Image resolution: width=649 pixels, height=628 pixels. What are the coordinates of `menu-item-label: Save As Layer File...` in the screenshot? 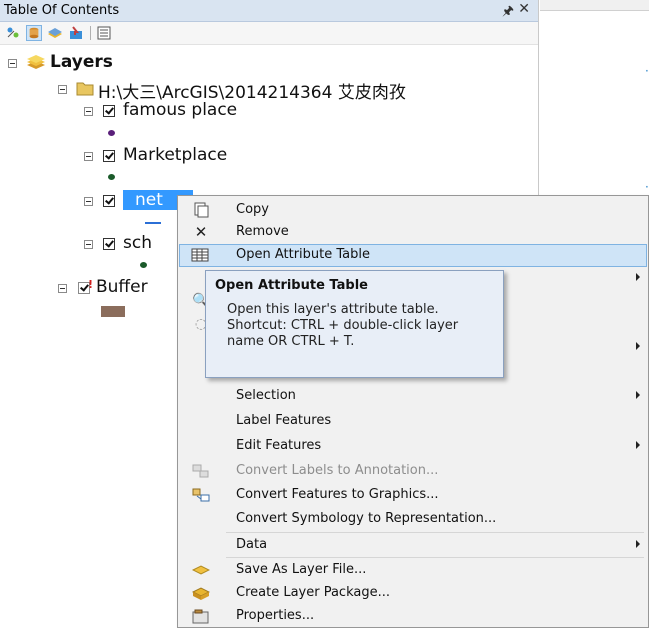 It's located at (301, 569).